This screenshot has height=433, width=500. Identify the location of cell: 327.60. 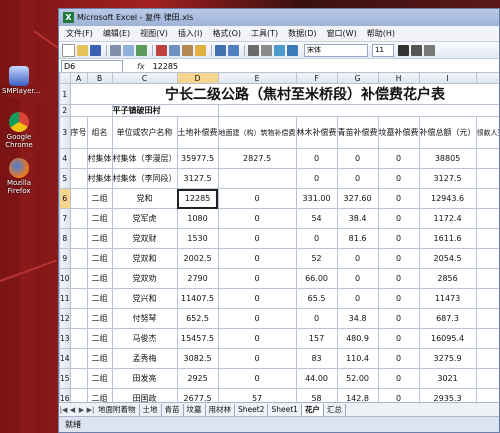
(357, 198).